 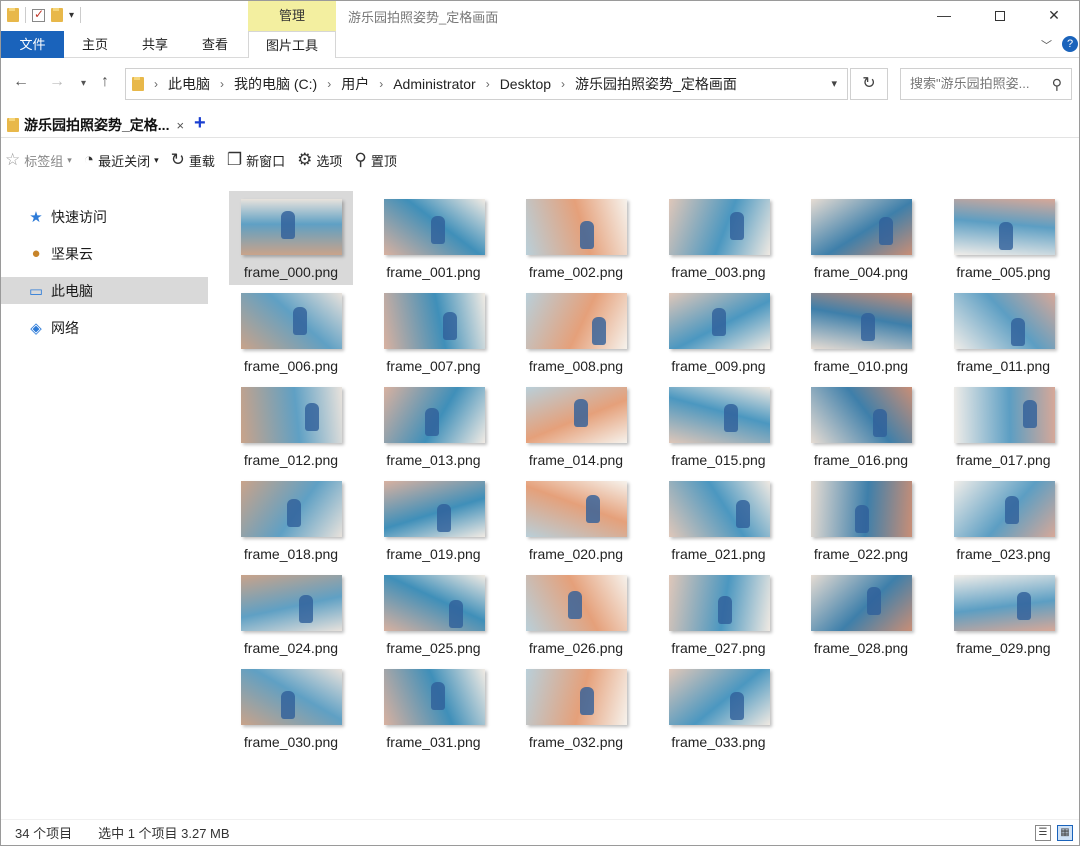 I want to click on file-item: frame_024.png, so click(x=291, y=614).